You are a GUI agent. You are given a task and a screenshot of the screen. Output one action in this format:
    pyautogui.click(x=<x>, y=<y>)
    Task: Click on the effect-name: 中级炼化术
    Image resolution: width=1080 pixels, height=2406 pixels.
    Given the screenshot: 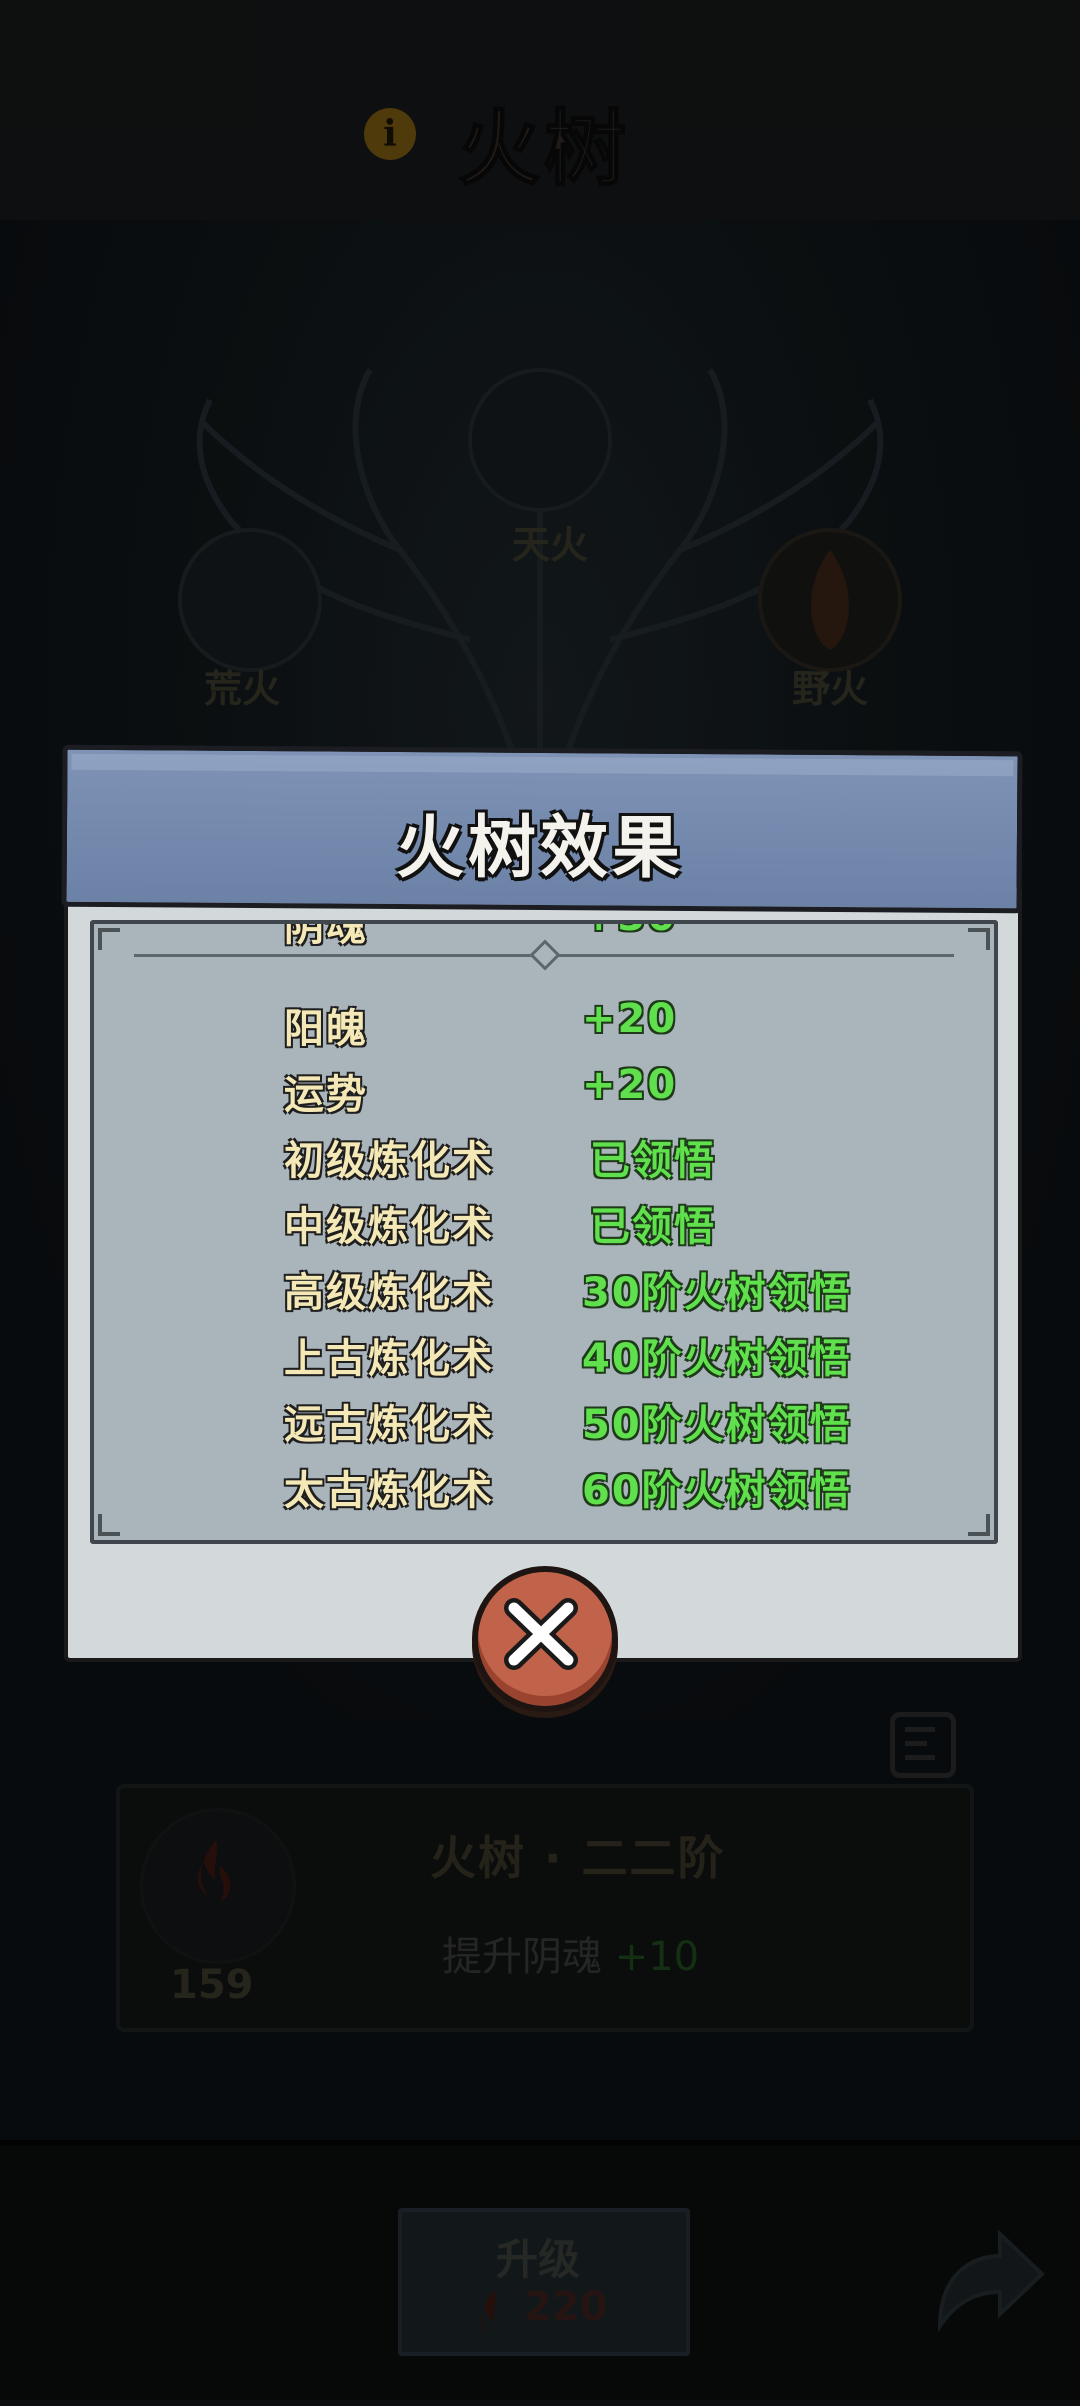 What is the action you would take?
    pyautogui.click(x=389, y=1227)
    